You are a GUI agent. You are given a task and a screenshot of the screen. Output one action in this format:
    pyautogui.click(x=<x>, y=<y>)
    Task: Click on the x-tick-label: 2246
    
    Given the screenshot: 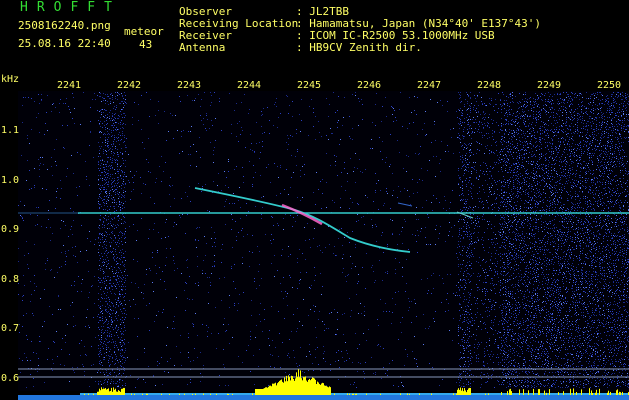 What is the action you would take?
    pyautogui.click(x=369, y=85)
    